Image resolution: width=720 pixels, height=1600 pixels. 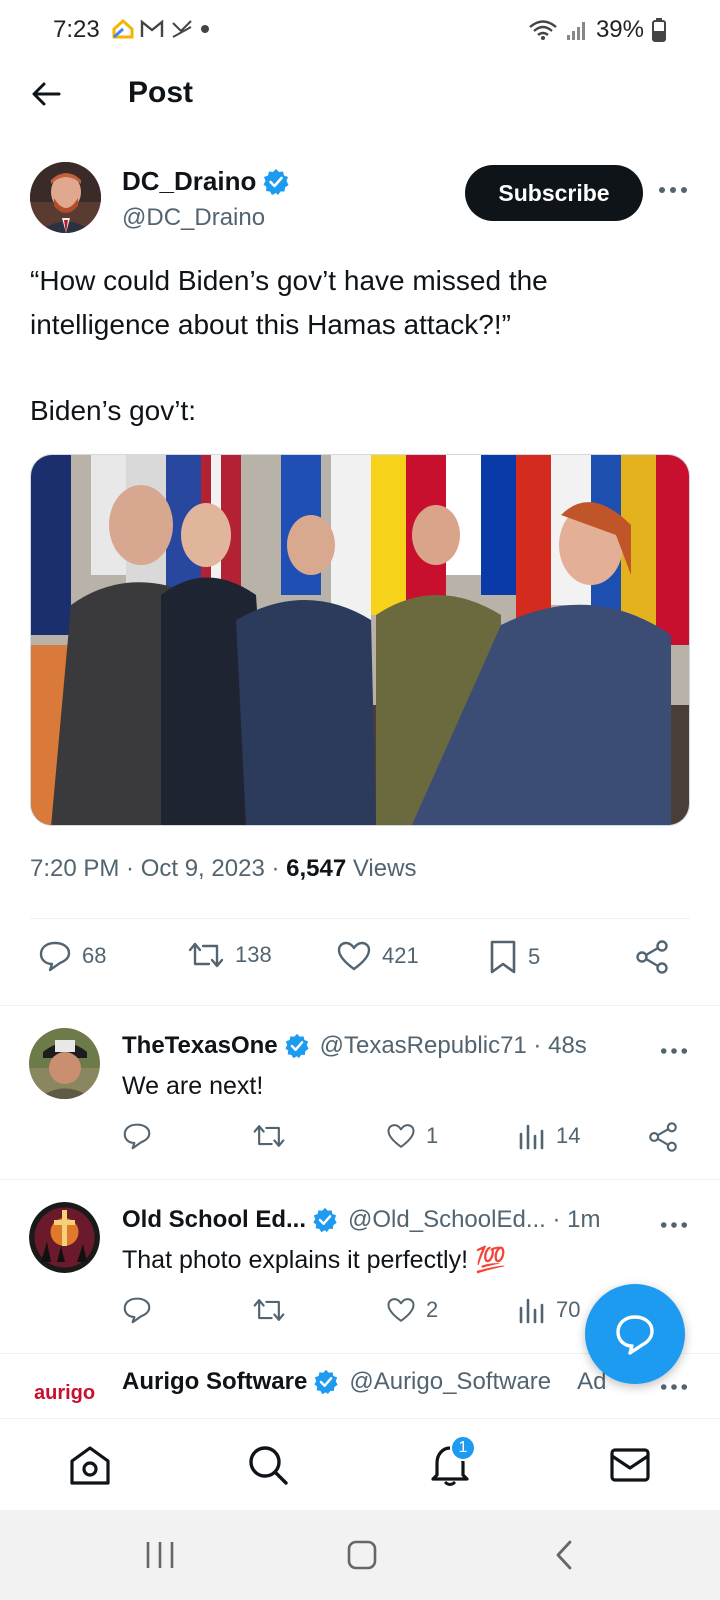 What do you see at coordinates (360, 918) in the screenshot?
I see `divider` at bounding box center [360, 918].